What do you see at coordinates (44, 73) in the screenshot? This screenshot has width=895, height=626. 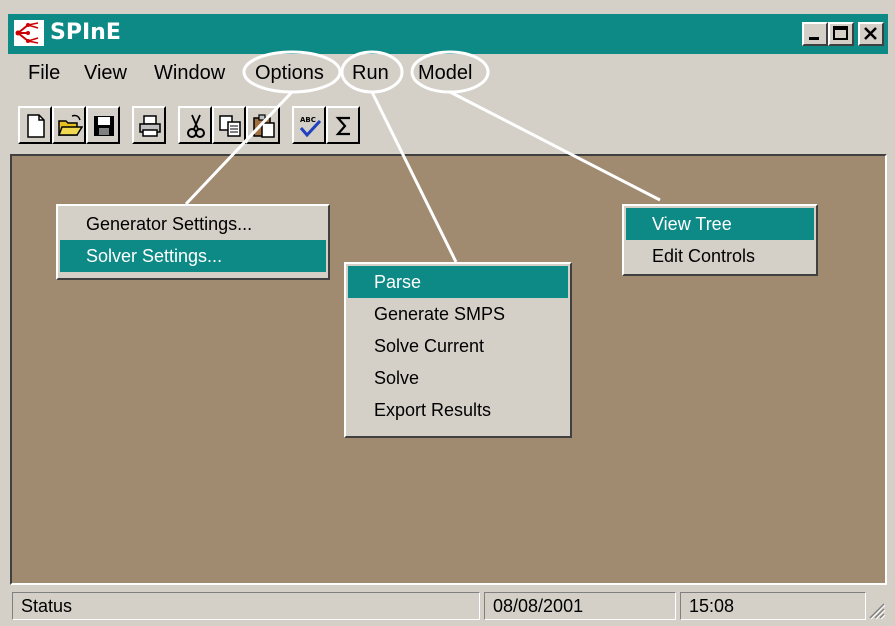 I see `menu-file: File` at bounding box center [44, 73].